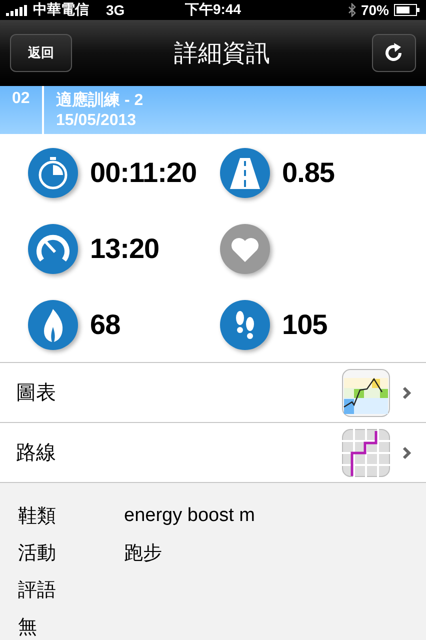 This screenshot has width=426, height=640. I want to click on back-button: 返回, so click(41, 53).